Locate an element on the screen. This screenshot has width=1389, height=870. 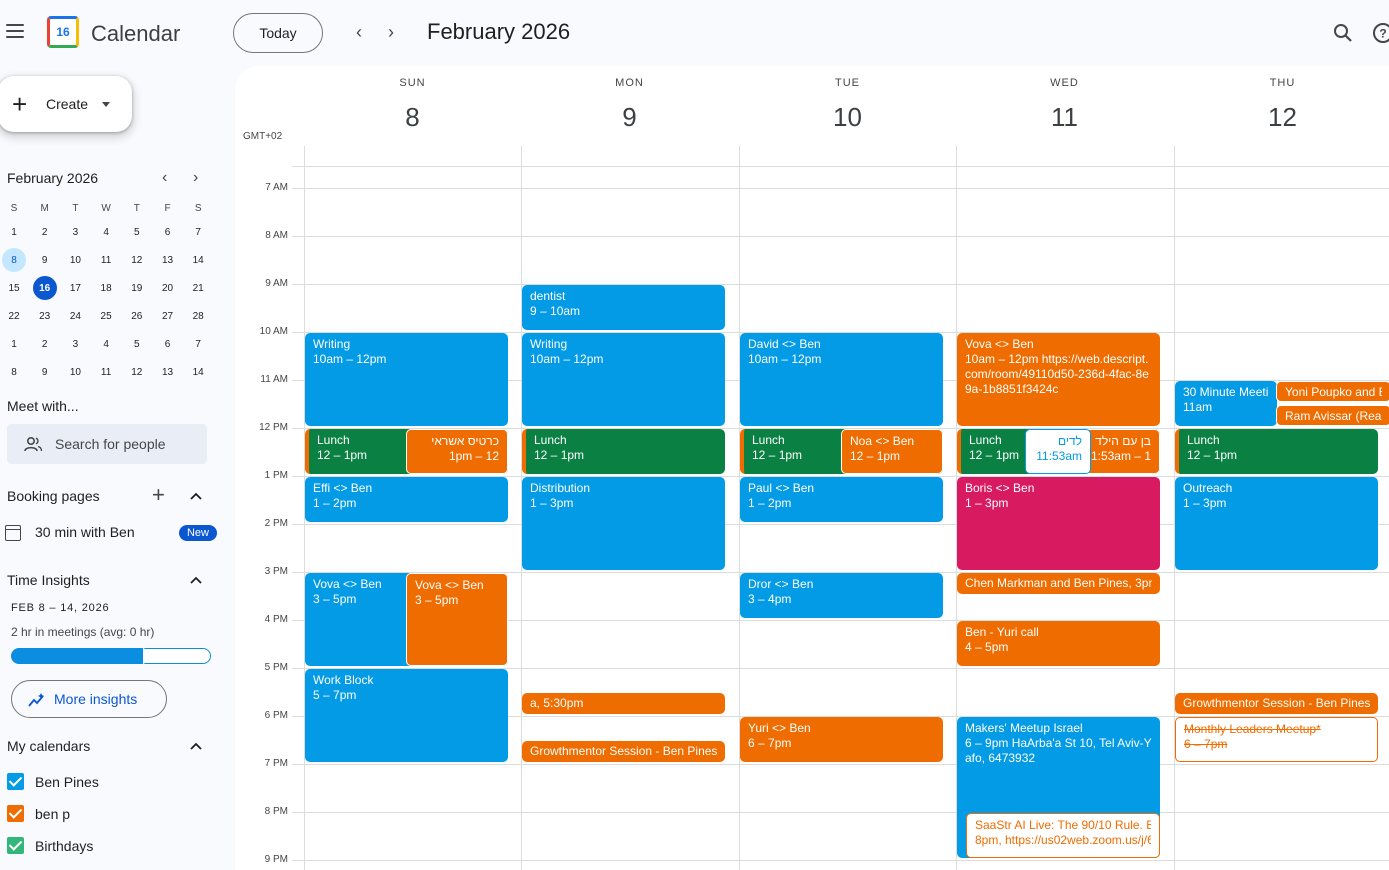
booking-page-item: 30 min with Ben New is located at coordinates (111, 533).